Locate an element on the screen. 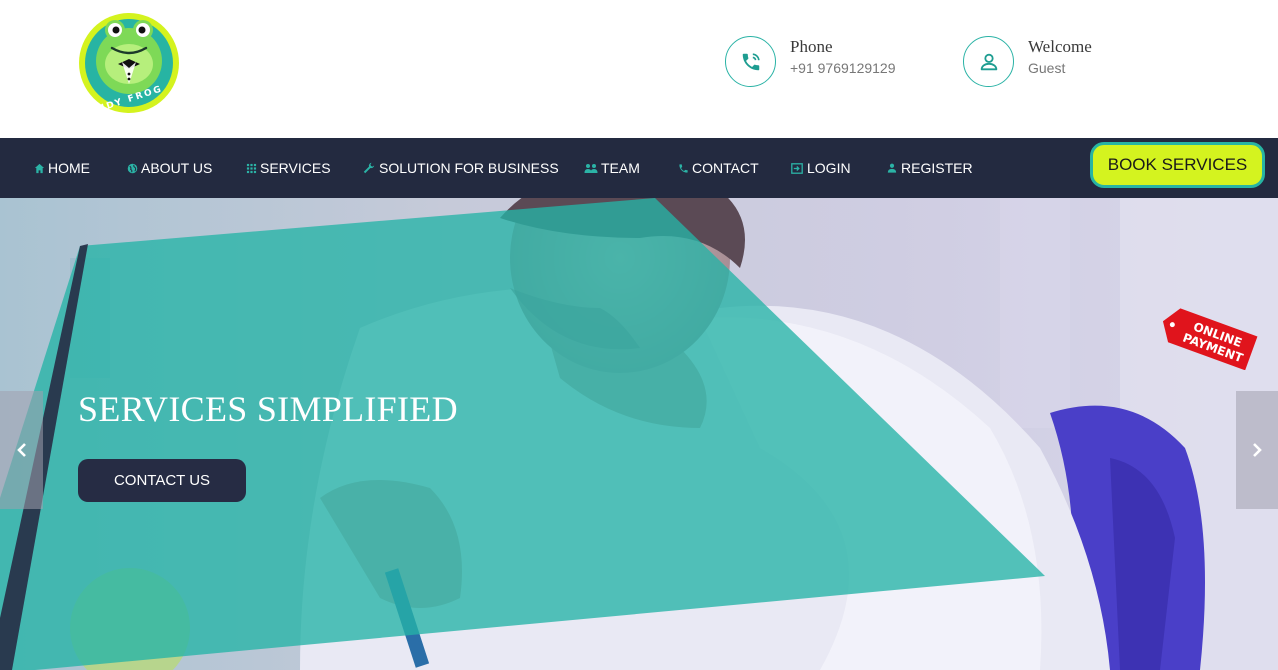  nav-about-us: ABOUT US is located at coordinates (169, 168).